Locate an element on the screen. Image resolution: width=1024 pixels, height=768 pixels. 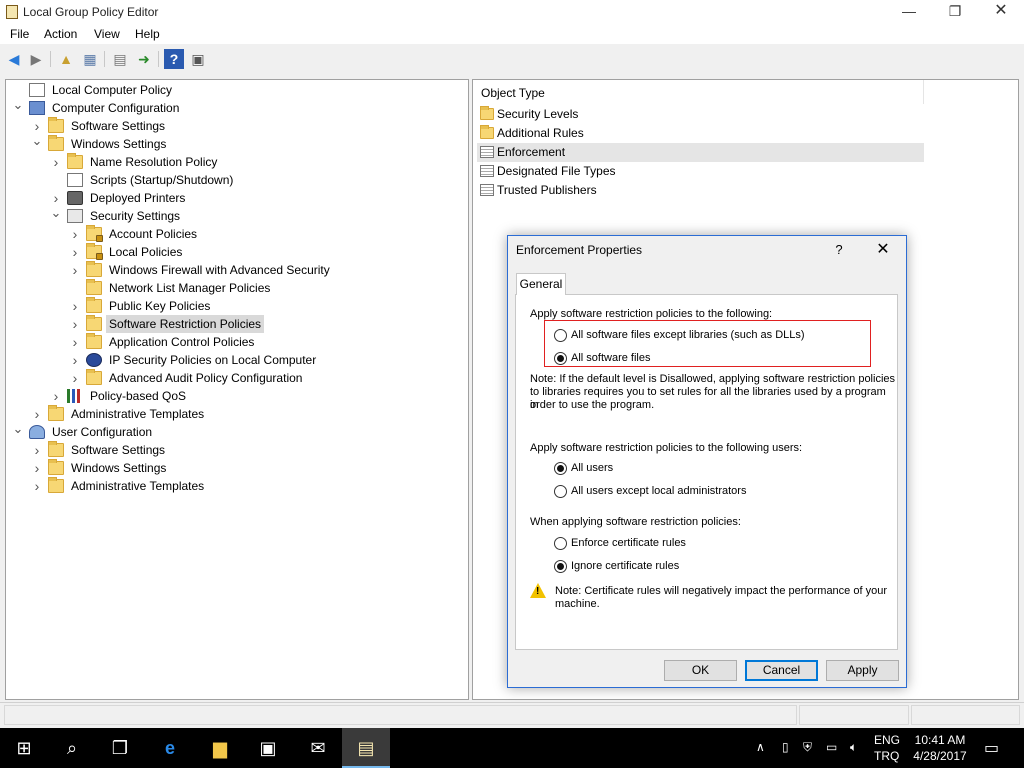
network-icon: ▭ is located at coordinates (831, 747).